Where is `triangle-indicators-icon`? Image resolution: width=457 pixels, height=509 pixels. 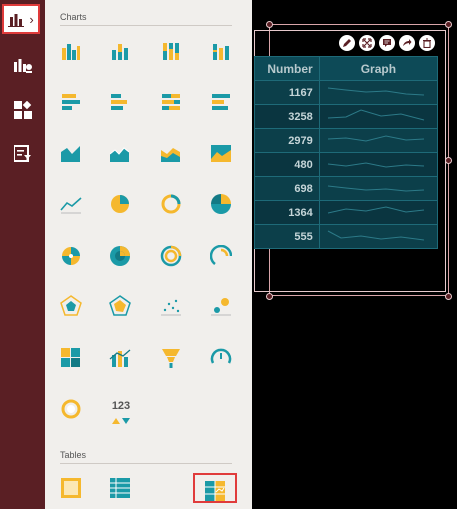 triangle-indicators-icon is located at coordinates (121, 421).